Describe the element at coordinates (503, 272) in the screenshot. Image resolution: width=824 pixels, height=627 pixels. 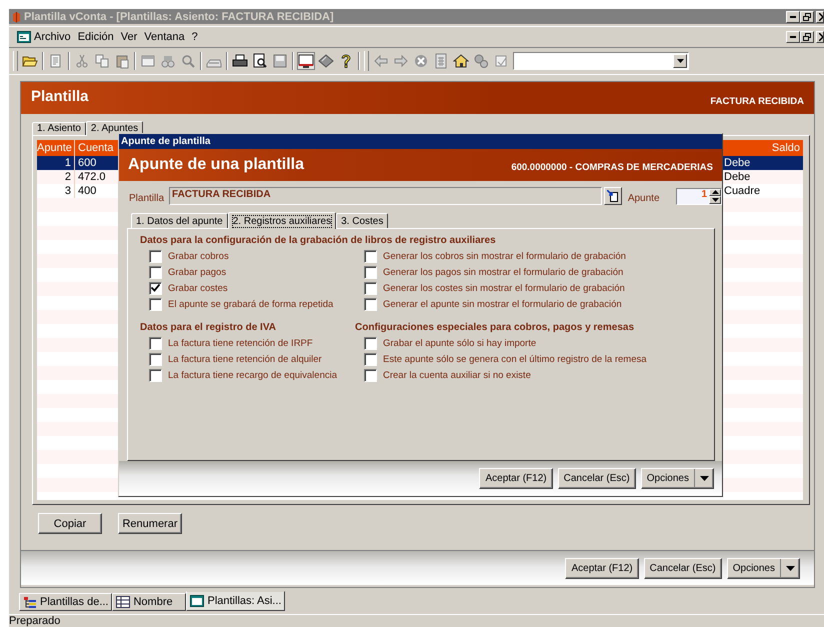
I see `checkbox-label: Generar los pagos sin mostrar el formulario de grabación` at that location.